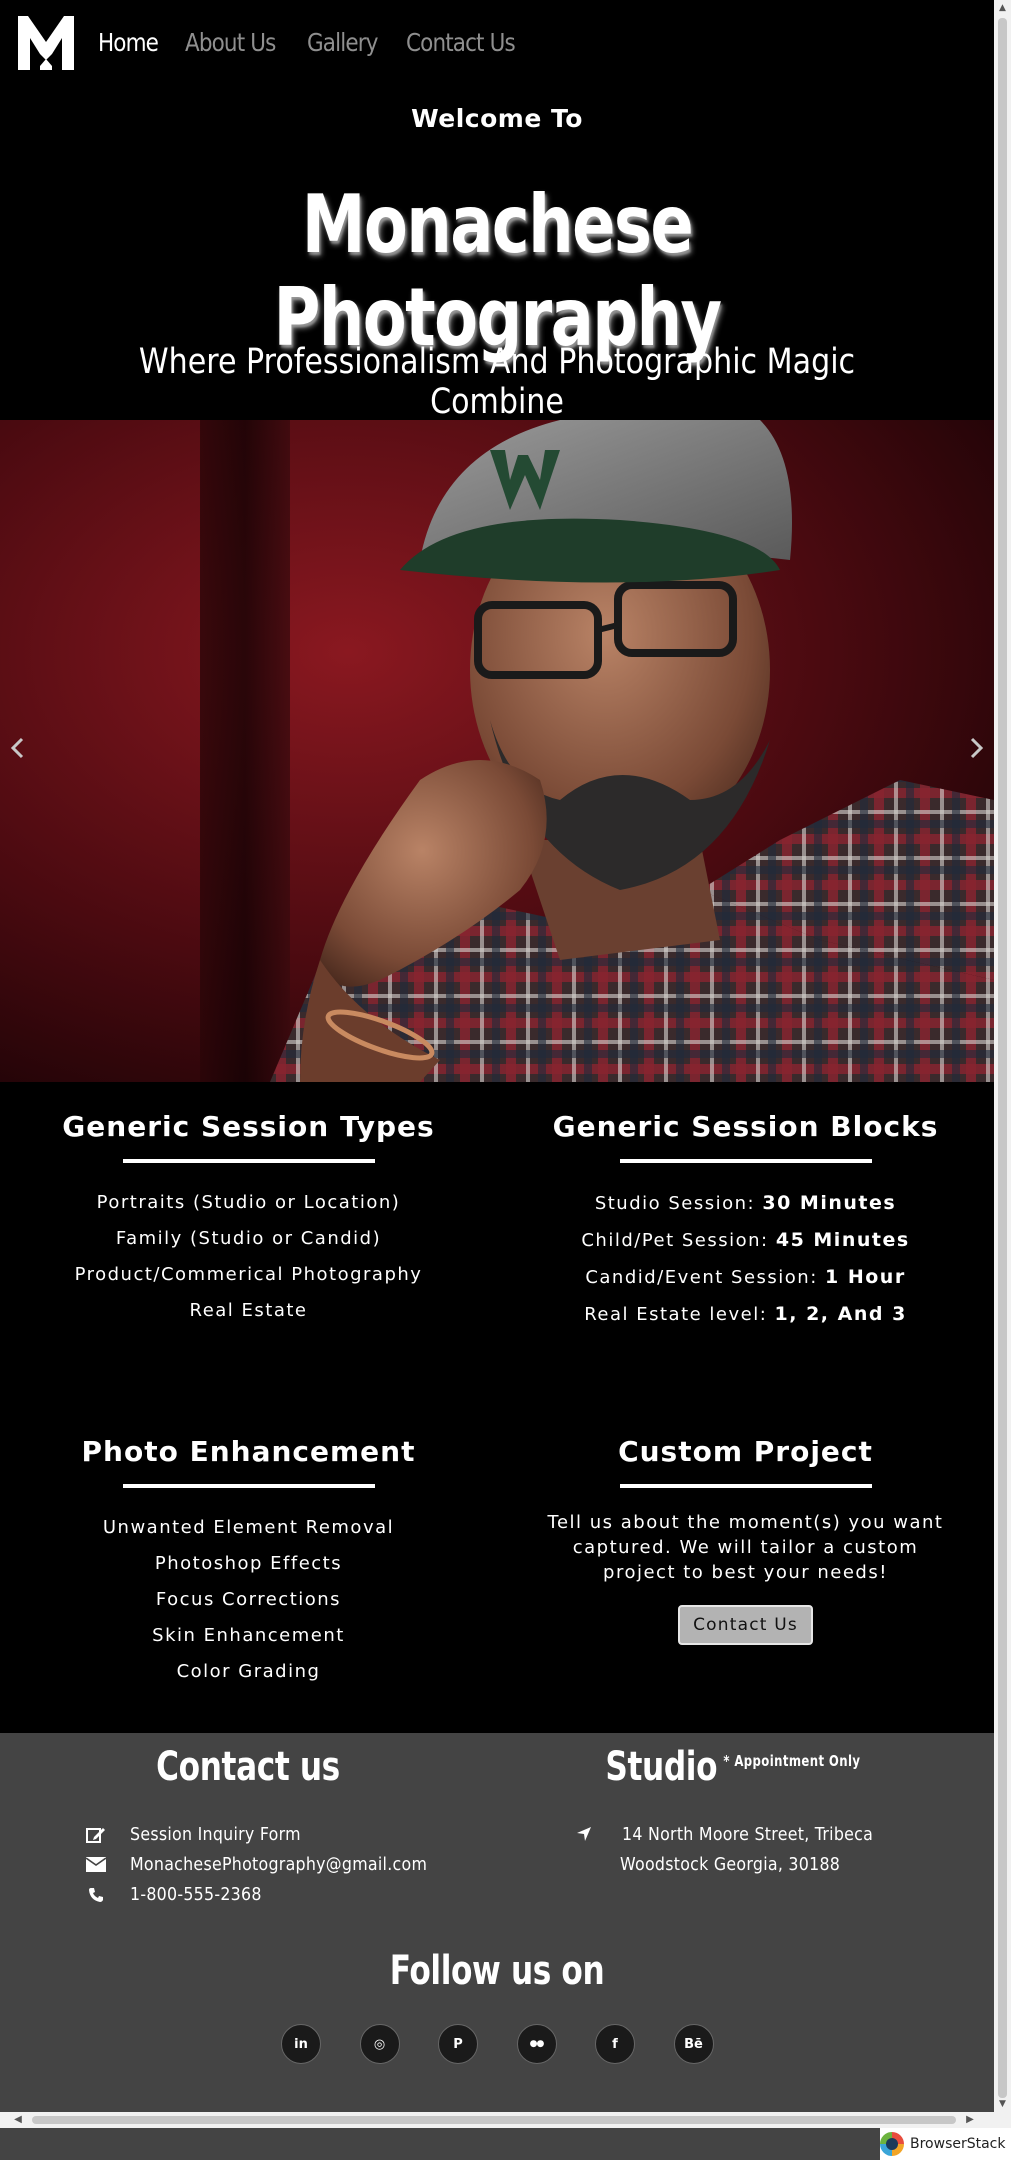 Image resolution: width=1011 pixels, height=2160 pixels. I want to click on carousel-prev-button, so click(17, 751).